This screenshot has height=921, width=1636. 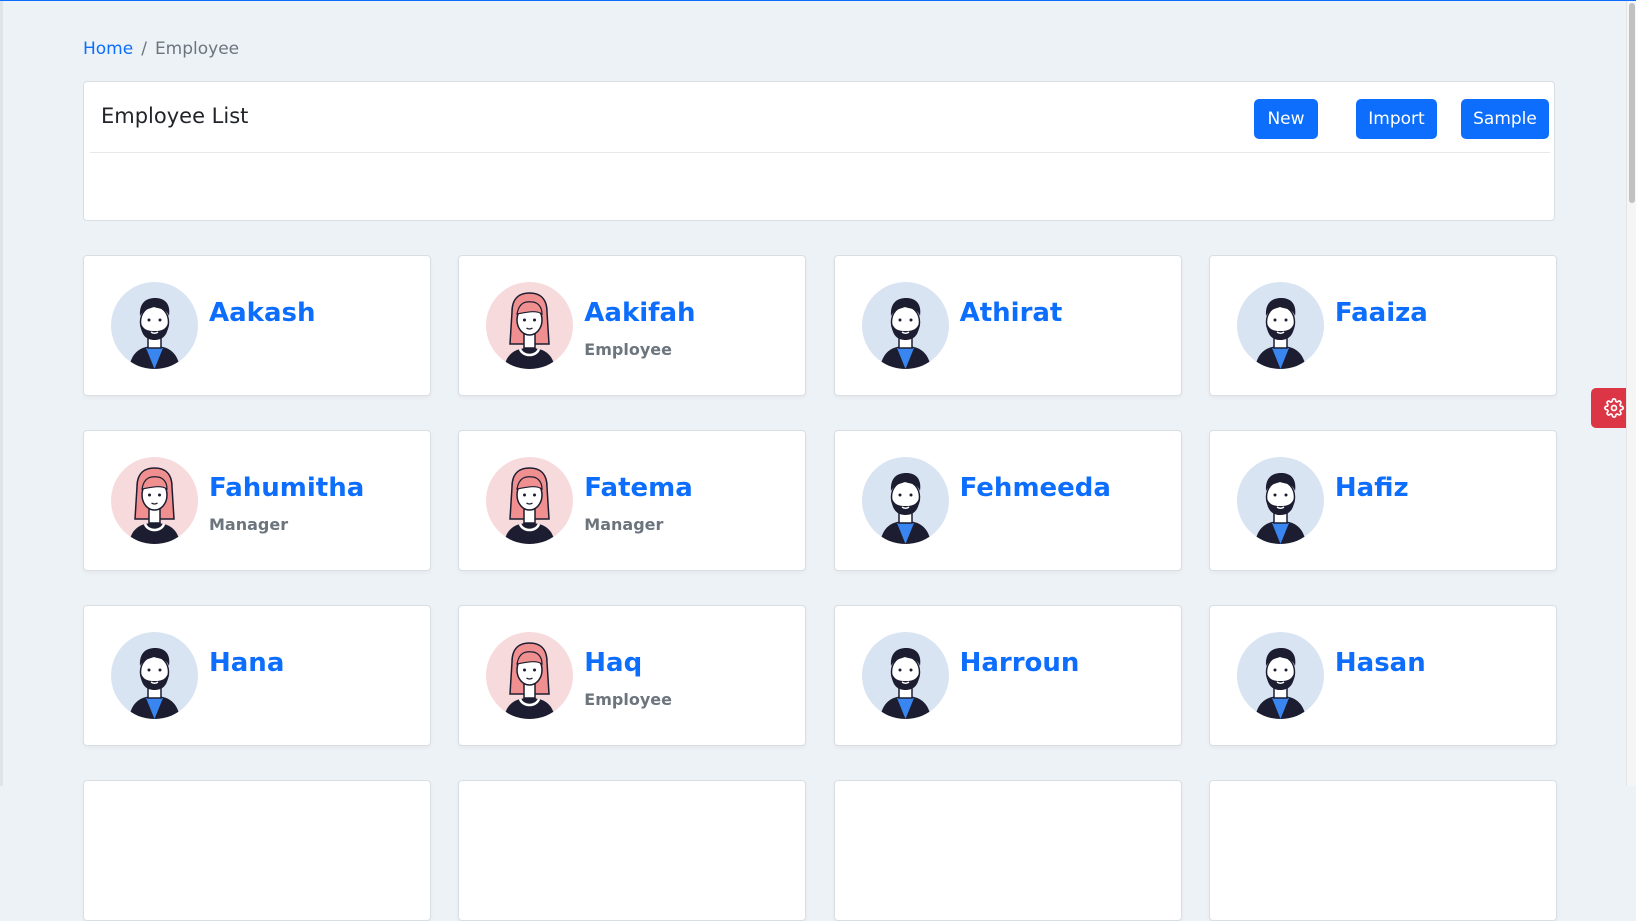 I want to click on gear-icon, so click(x=1613, y=408).